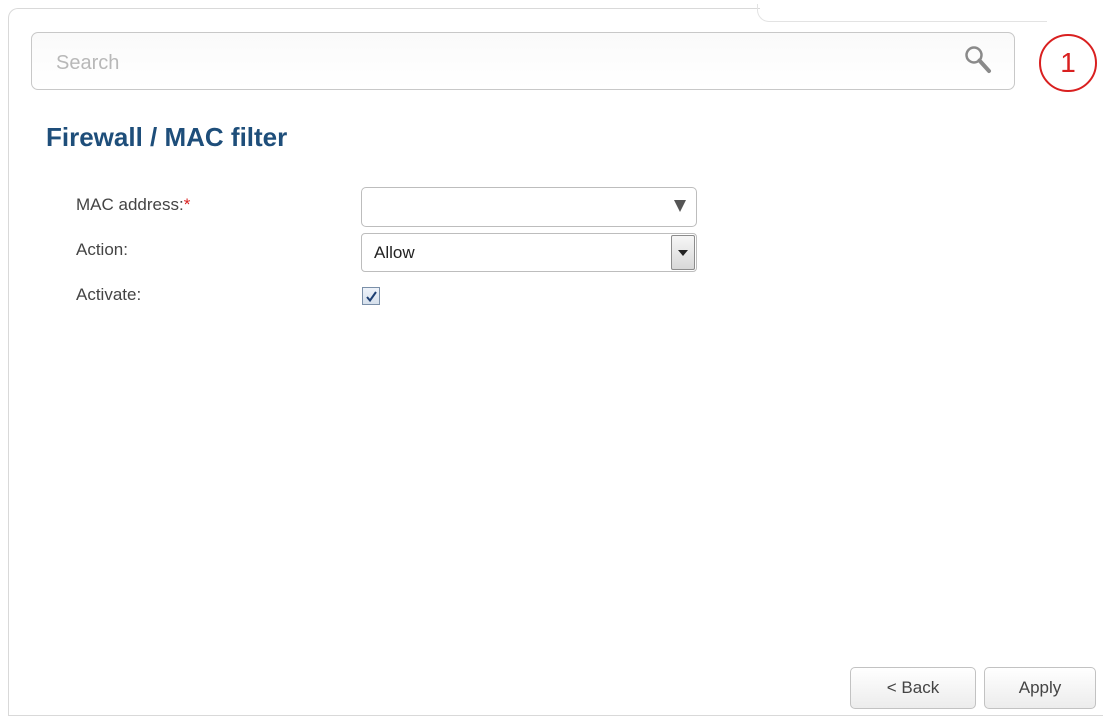 Image resolution: width=1107 pixels, height=720 pixels. I want to click on back-button: < Back, so click(913, 688).